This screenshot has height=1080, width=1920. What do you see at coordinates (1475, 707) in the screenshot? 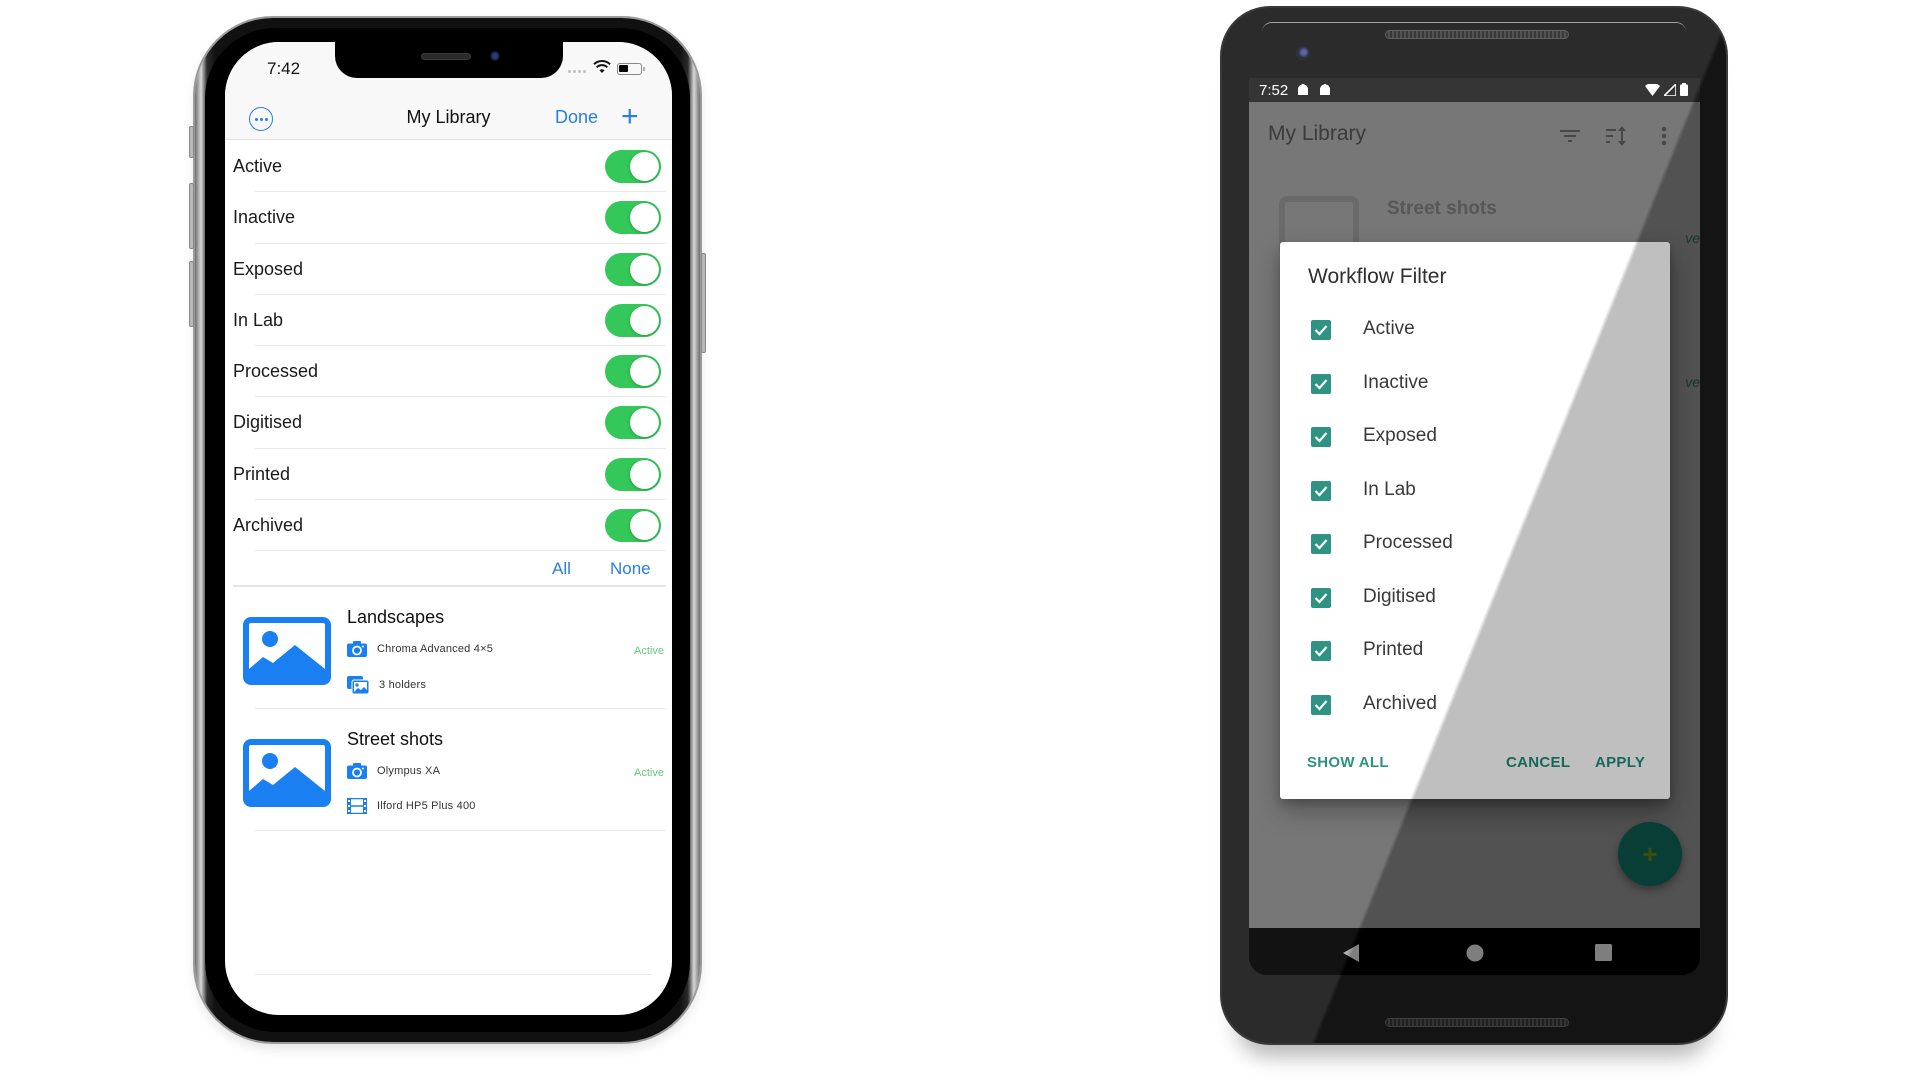
I see `filter-option-archived: Archived` at bounding box center [1475, 707].